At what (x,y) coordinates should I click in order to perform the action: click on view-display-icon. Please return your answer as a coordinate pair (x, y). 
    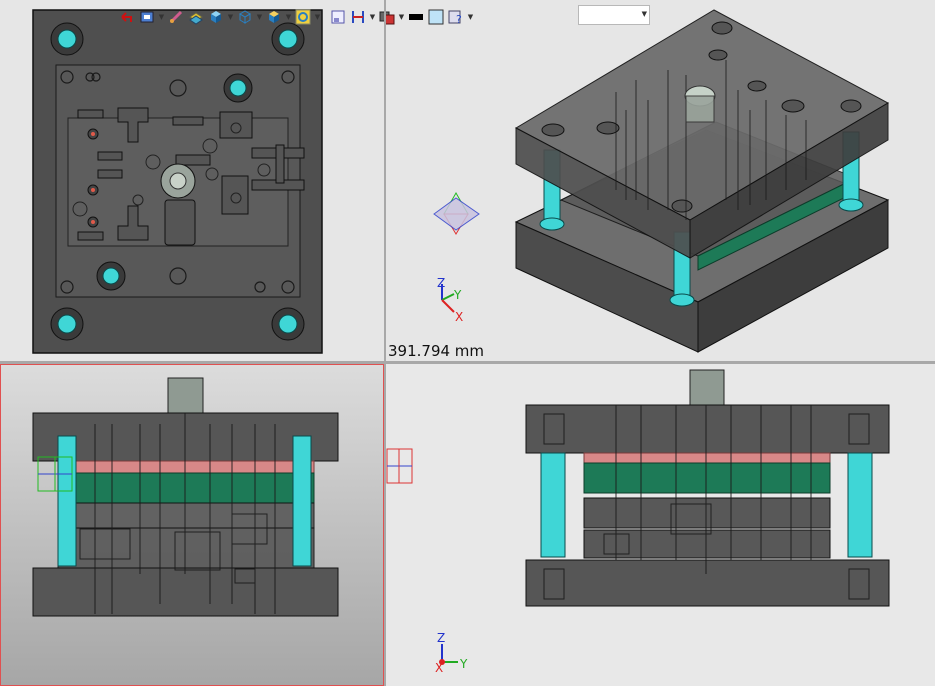
    Looking at the image, I should click on (147, 17).